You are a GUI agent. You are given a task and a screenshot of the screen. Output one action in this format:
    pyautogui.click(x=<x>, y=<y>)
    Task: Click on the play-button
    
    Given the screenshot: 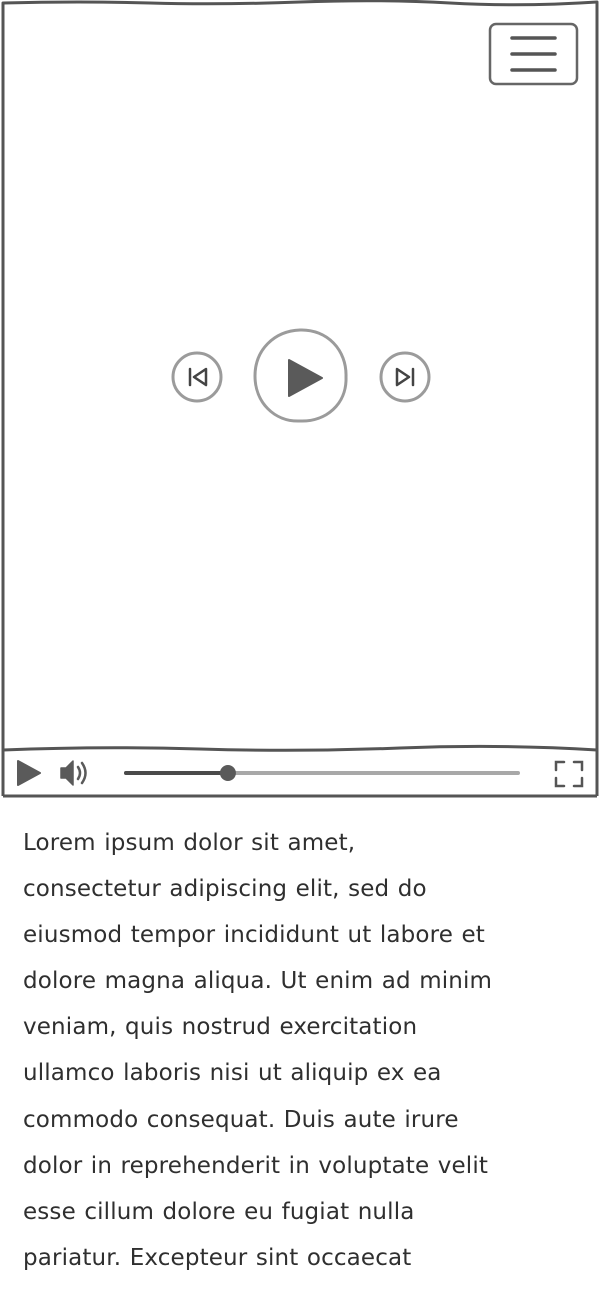 What is the action you would take?
    pyautogui.click(x=301, y=377)
    